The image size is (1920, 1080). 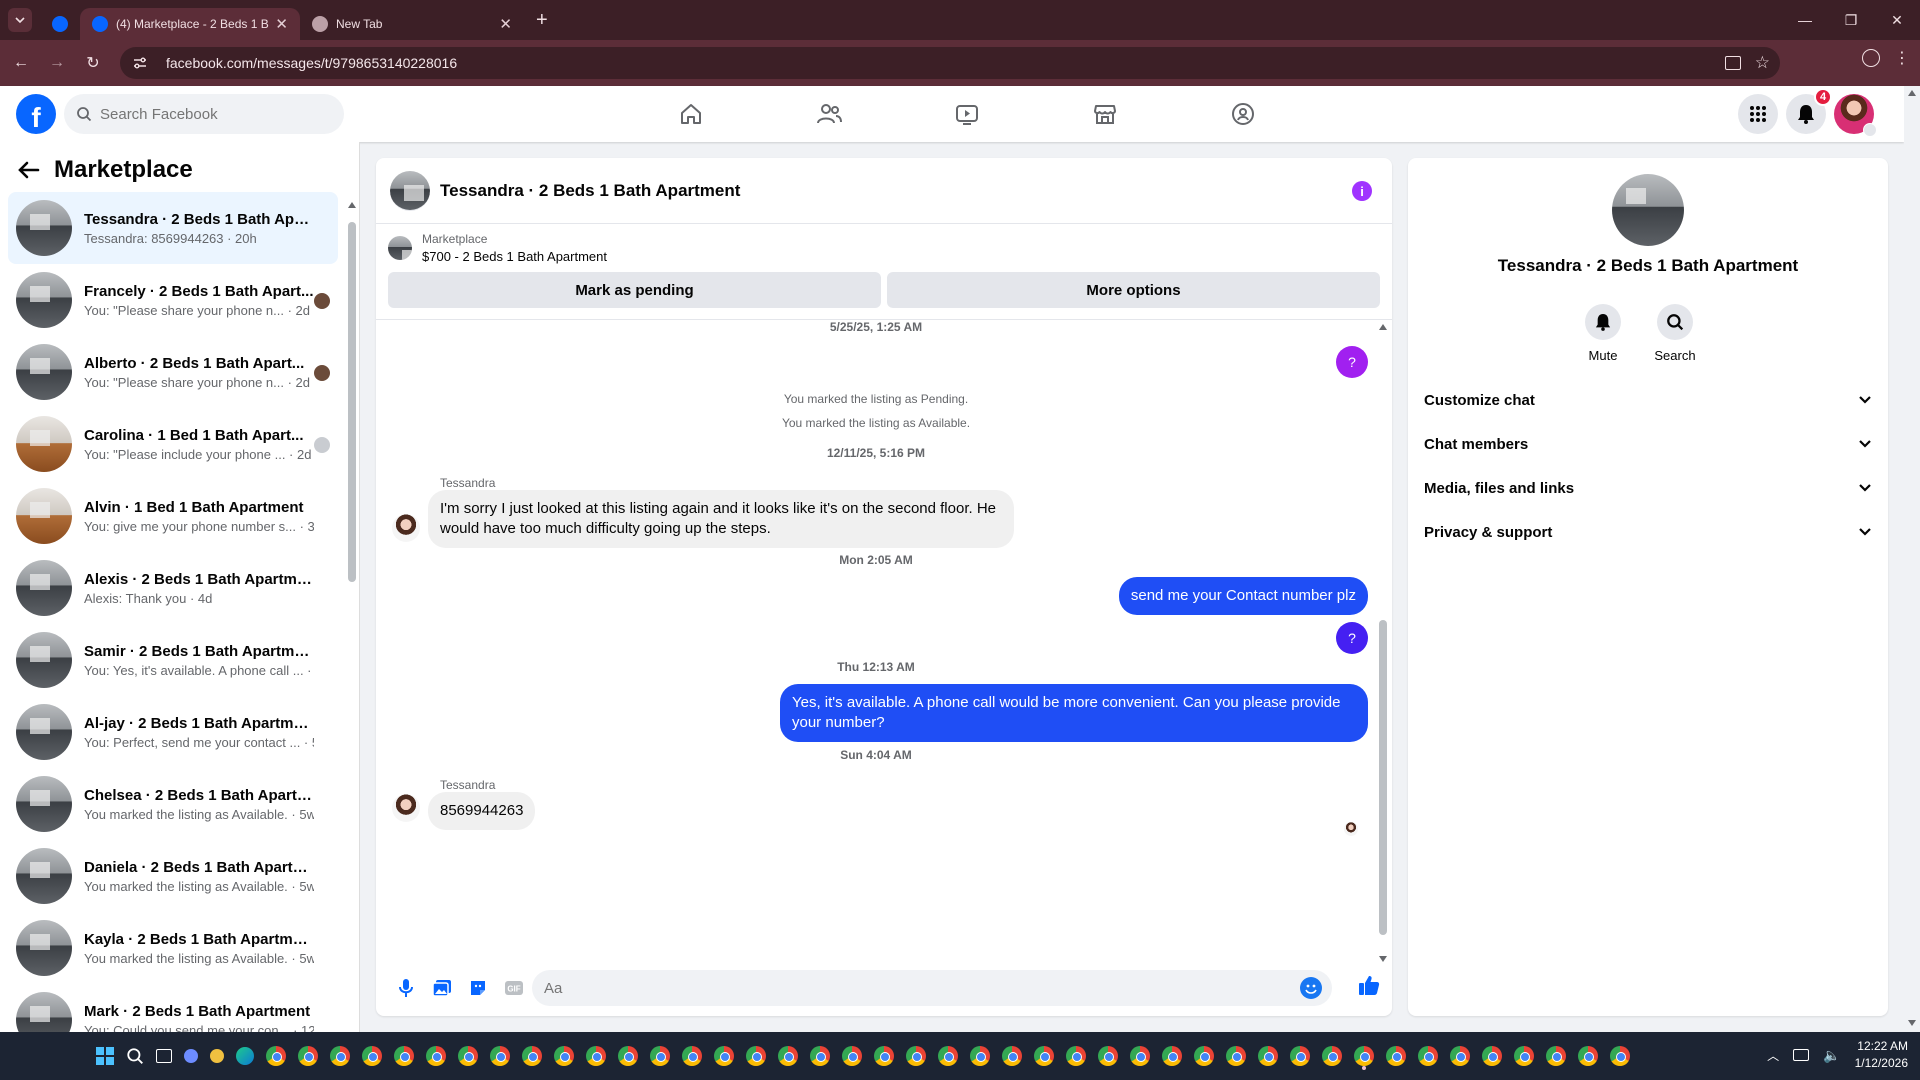 I want to click on section-privacy-support: Privacy & support, so click(x=1648, y=532).